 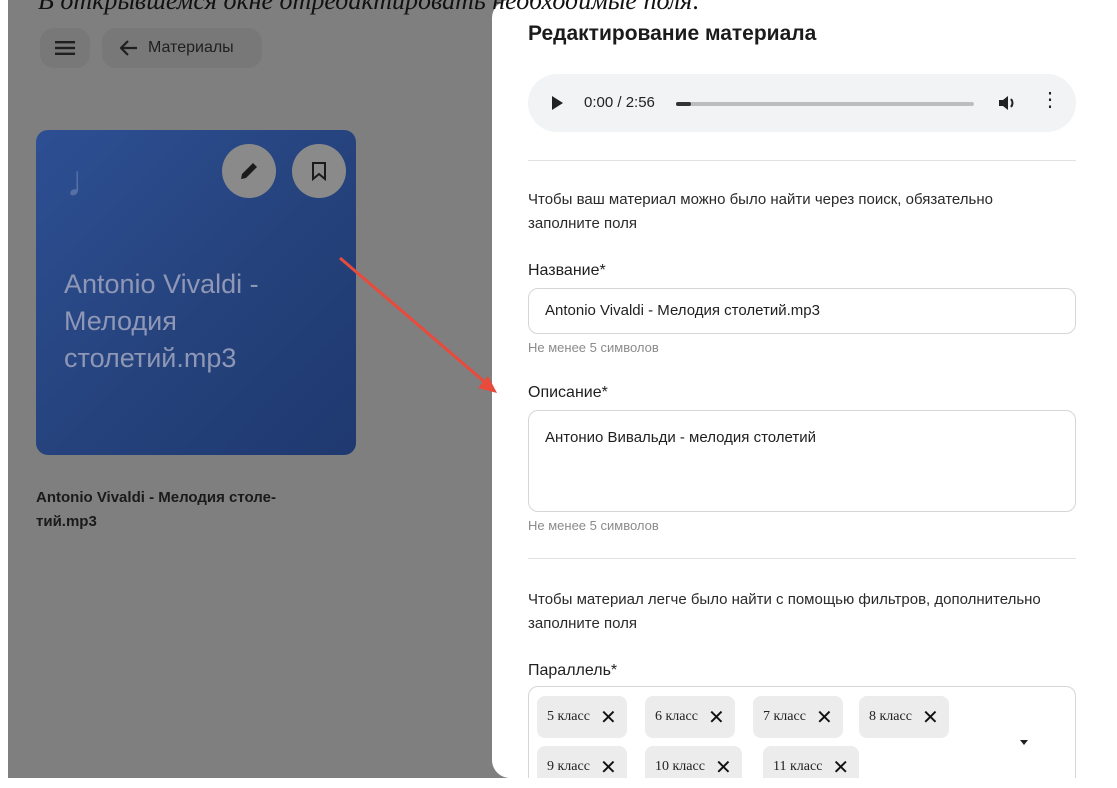 I want to click on chip-grade: 6 класс ✕, so click(x=690, y=717).